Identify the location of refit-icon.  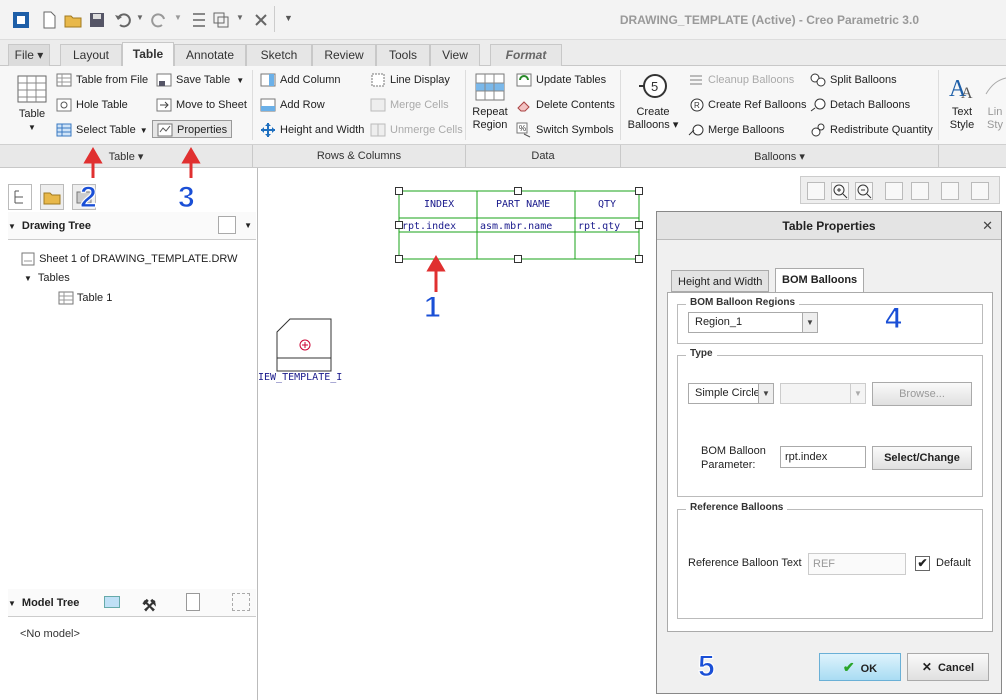
(816, 191).